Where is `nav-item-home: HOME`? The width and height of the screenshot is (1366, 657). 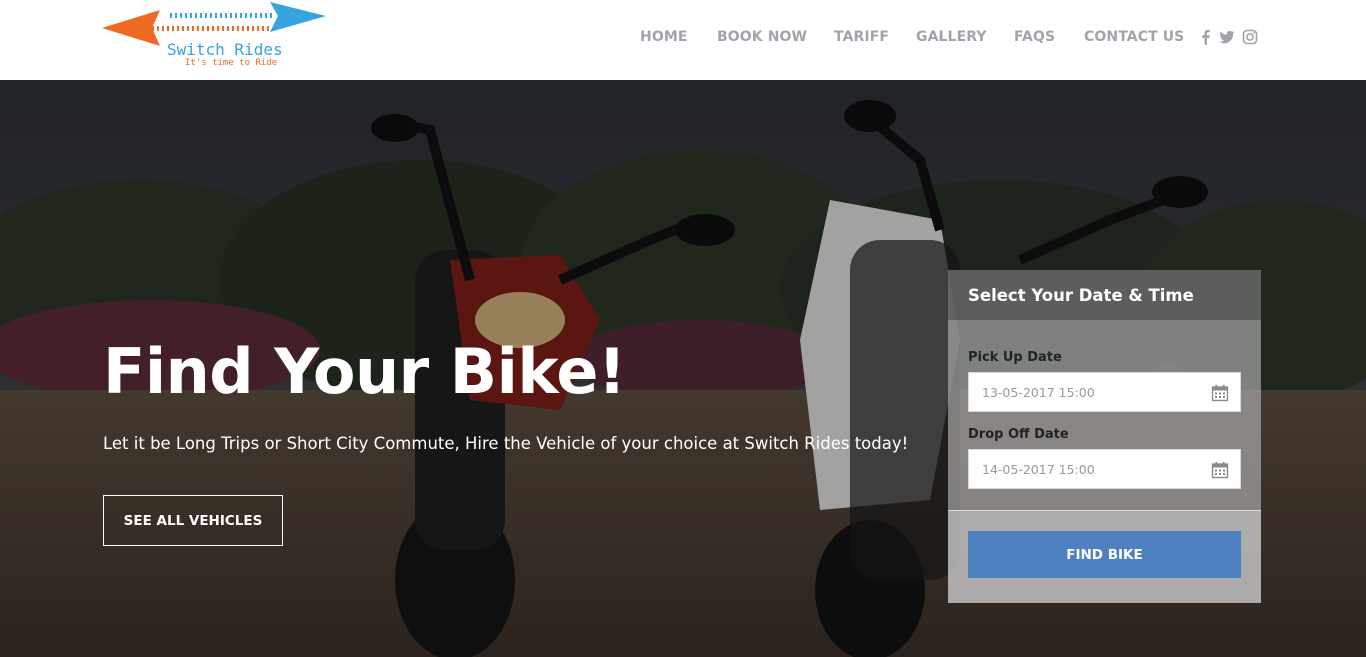
nav-item-home: HOME is located at coordinates (664, 37).